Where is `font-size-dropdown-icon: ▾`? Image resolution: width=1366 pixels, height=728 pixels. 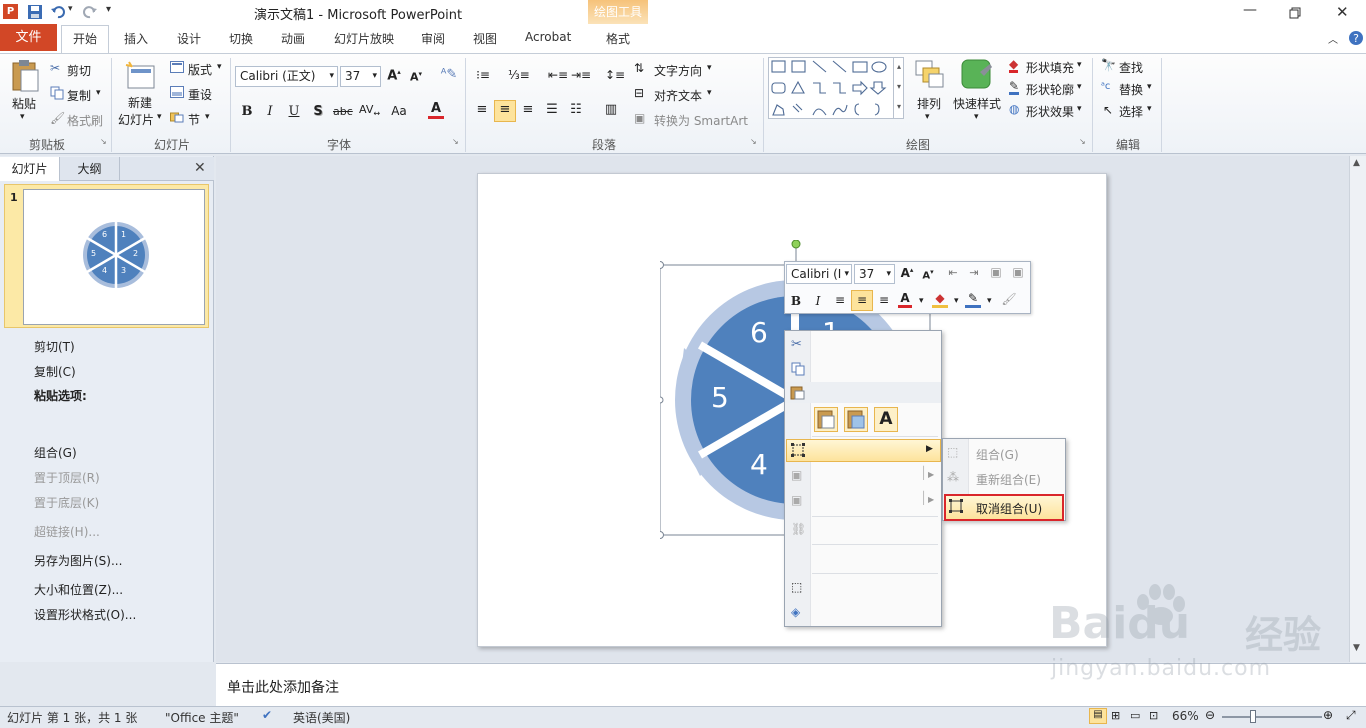
font-size-dropdown-icon: ▾ is located at coordinates (374, 76).